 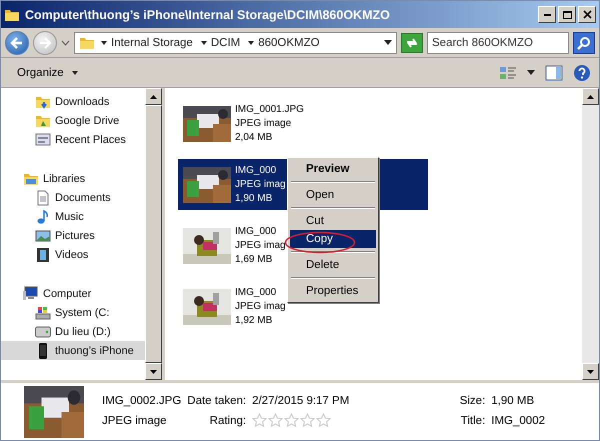 I want to click on file-size: 1,90 MB, so click(x=254, y=199).